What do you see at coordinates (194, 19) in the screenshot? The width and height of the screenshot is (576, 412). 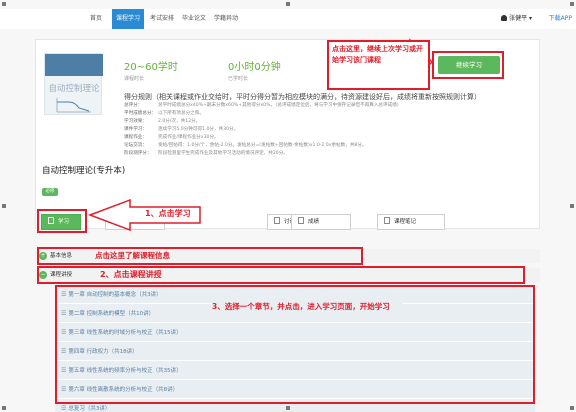 I see `nav-thesis: 毕业论文` at bounding box center [194, 19].